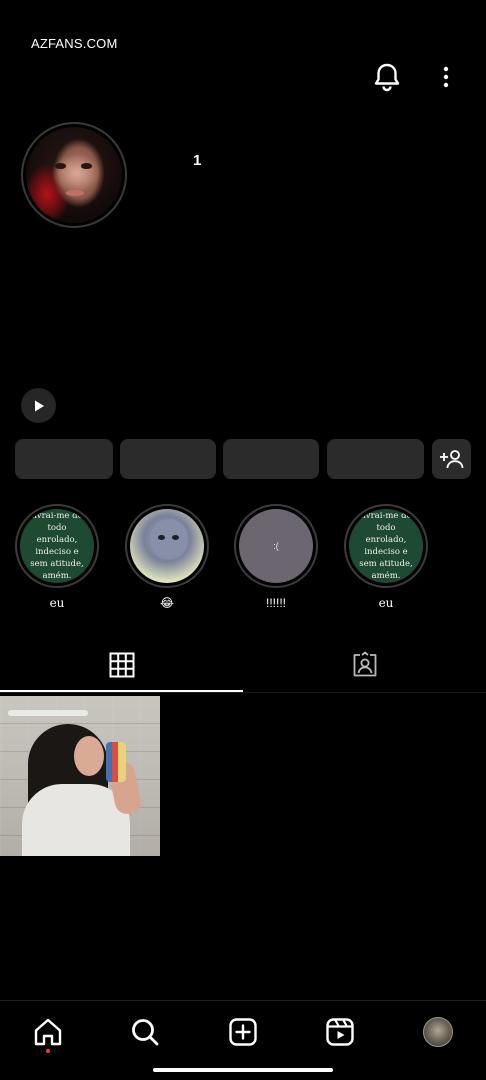  I want to click on search-icon, so click(145, 1032).